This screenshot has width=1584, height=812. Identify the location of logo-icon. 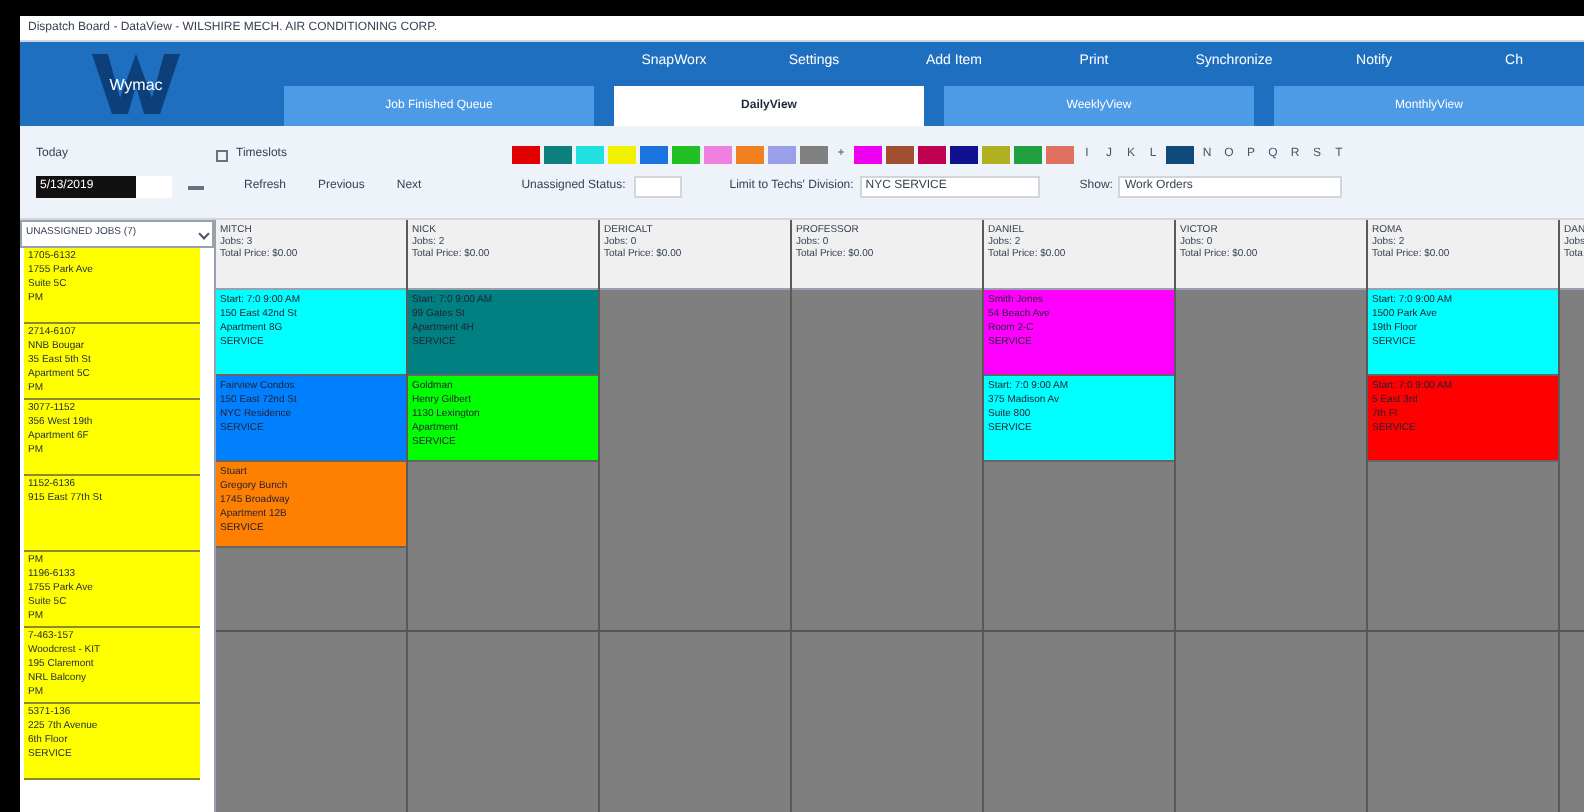
(136, 84).